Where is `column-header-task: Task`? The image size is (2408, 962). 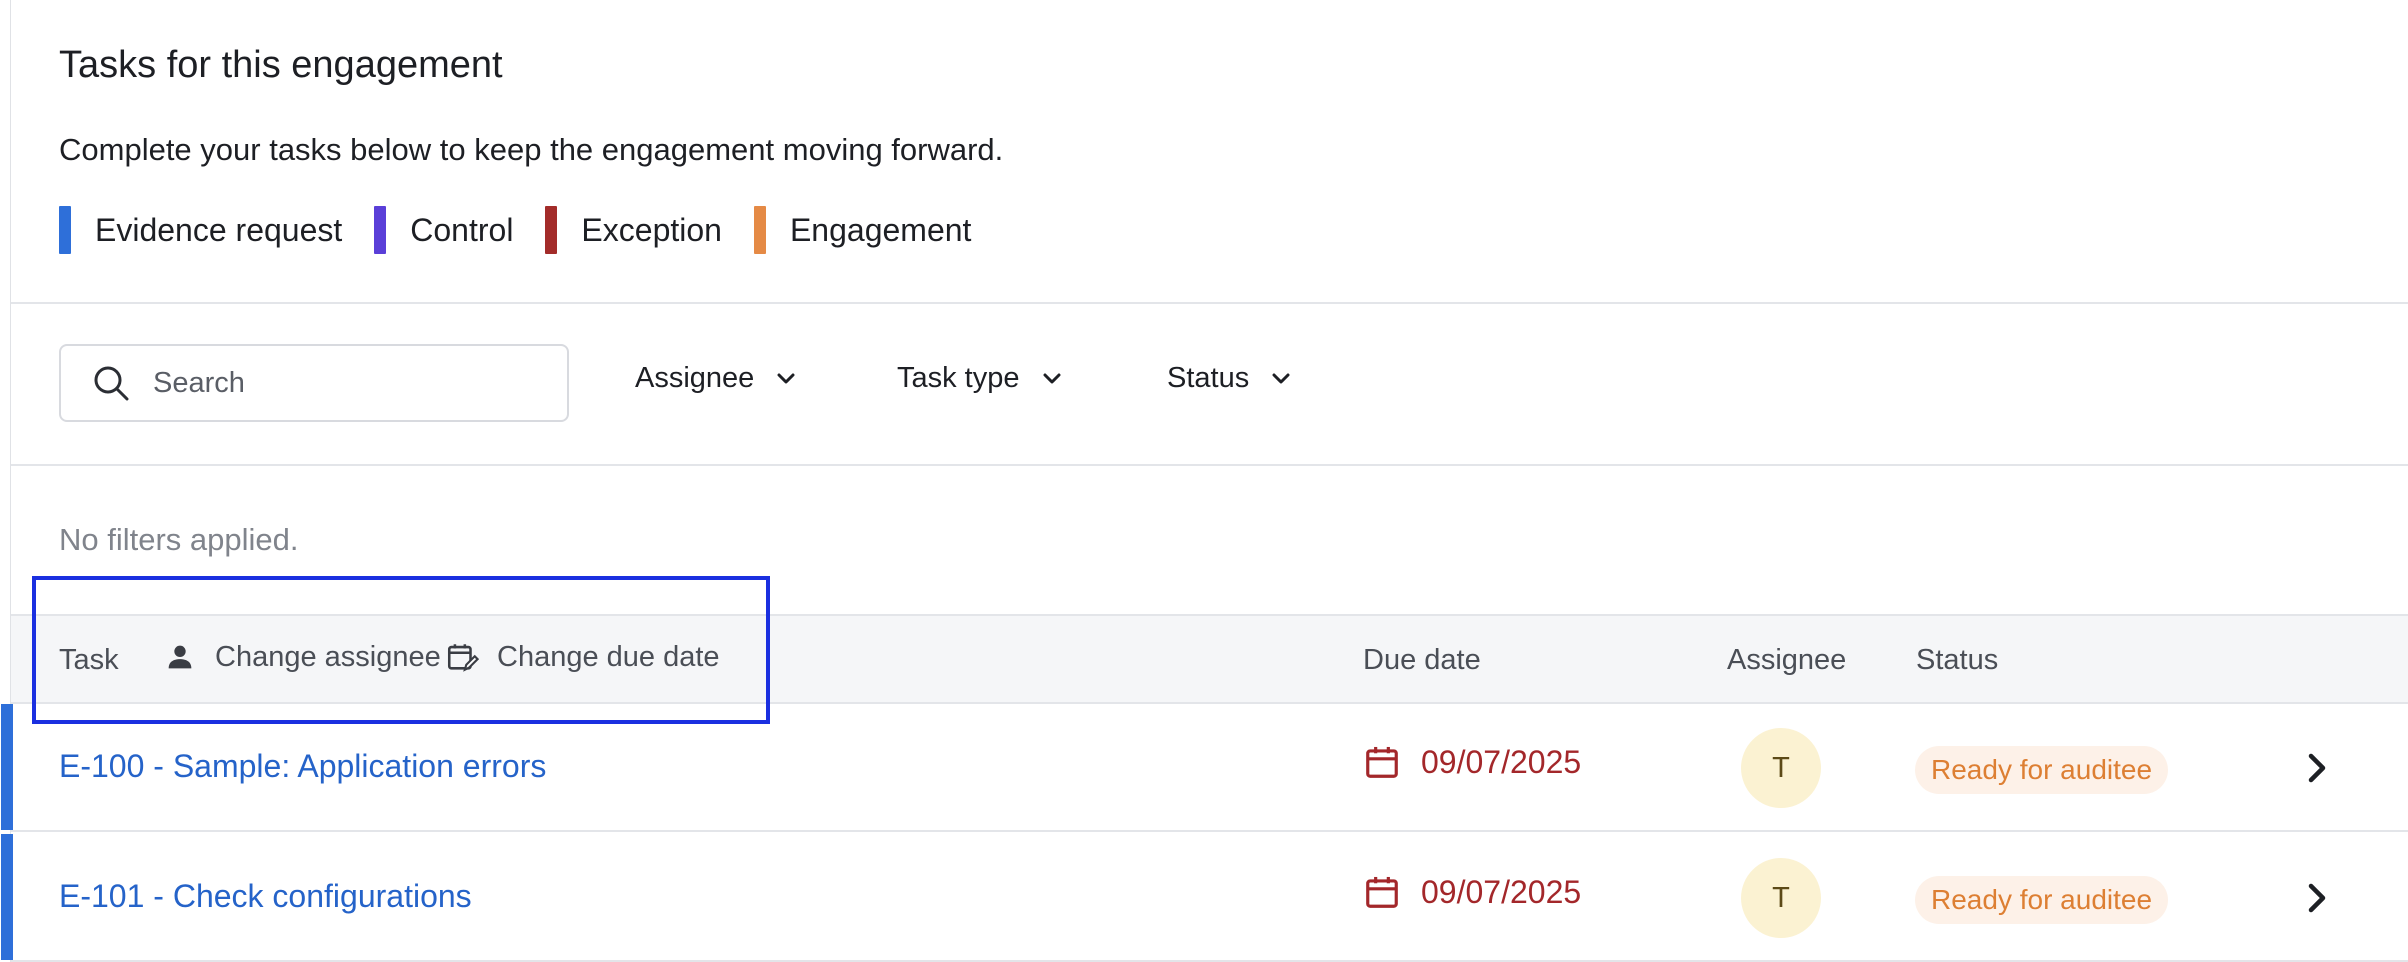
column-header-task: Task is located at coordinates (89, 660).